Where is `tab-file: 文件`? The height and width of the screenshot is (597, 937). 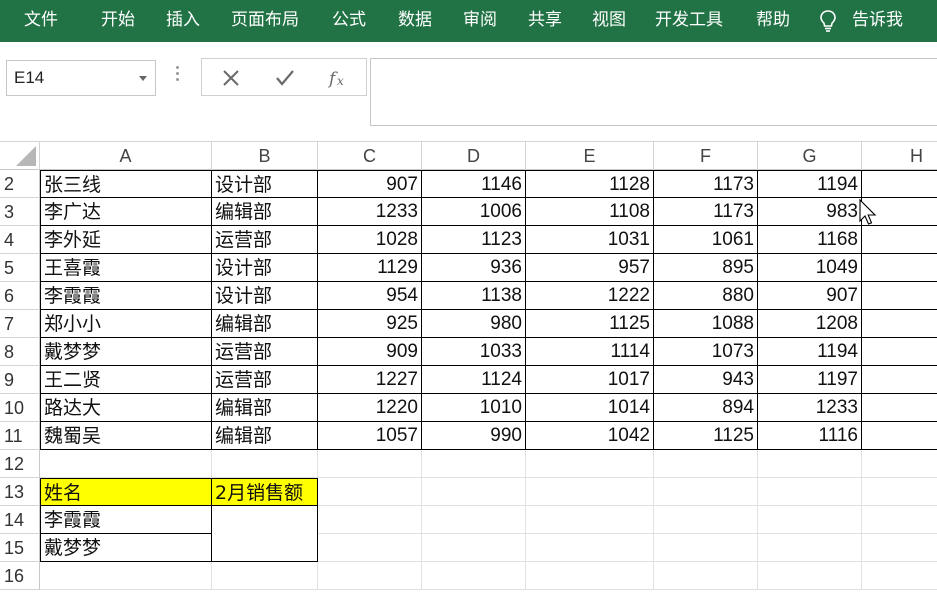 tab-file: 文件 is located at coordinates (41, 21).